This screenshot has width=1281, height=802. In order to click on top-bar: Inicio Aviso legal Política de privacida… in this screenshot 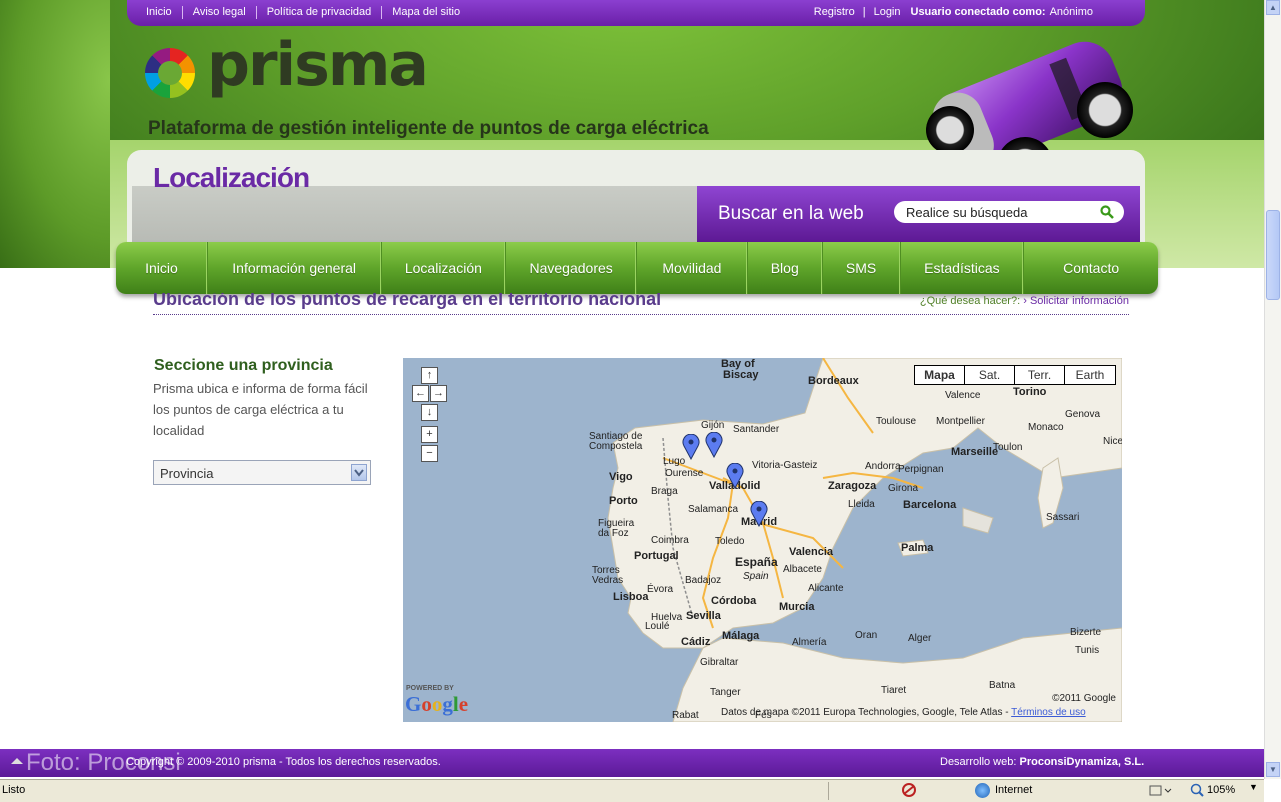, I will do `click(636, 13)`.